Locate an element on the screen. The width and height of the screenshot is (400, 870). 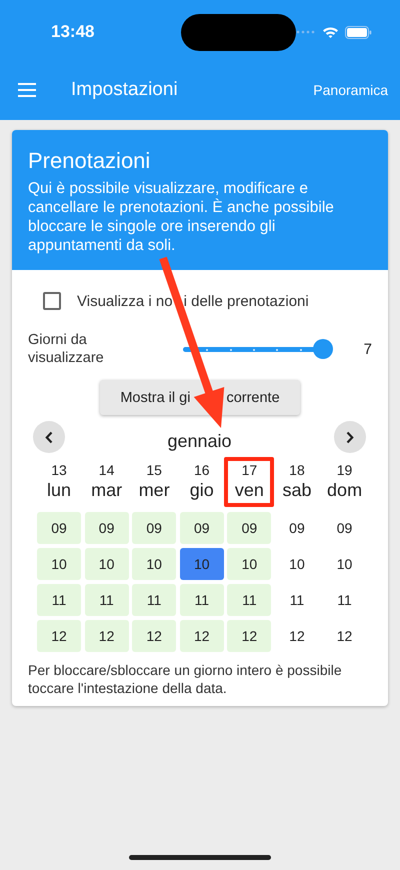
weekday-name: mar is located at coordinates (106, 490).